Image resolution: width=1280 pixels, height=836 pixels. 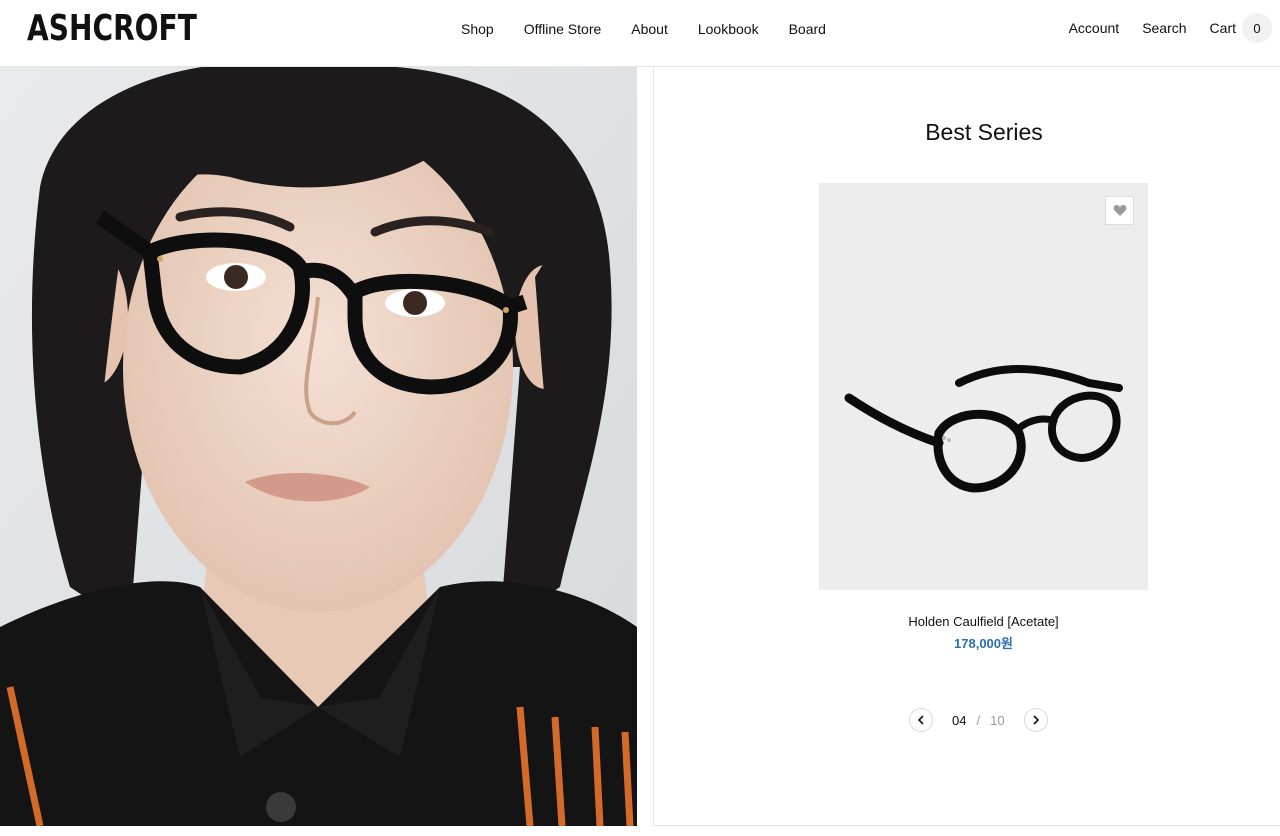 I want to click on nav-about: About, so click(x=649, y=29).